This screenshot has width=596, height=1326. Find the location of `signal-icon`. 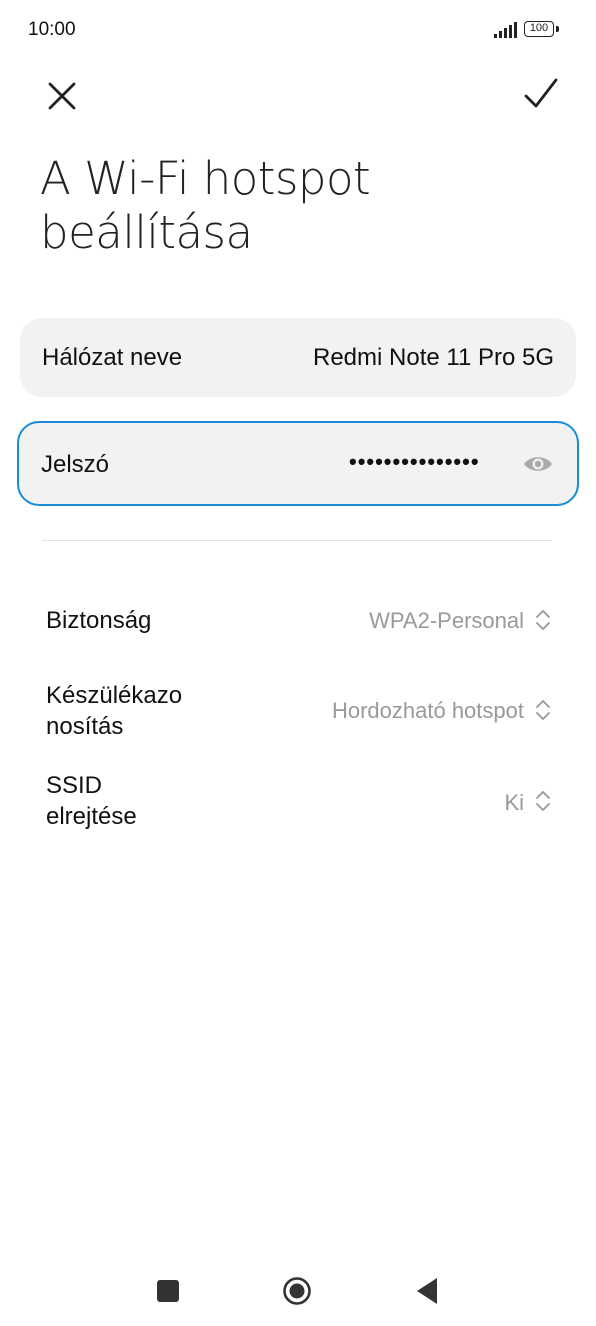

signal-icon is located at coordinates (505, 30).